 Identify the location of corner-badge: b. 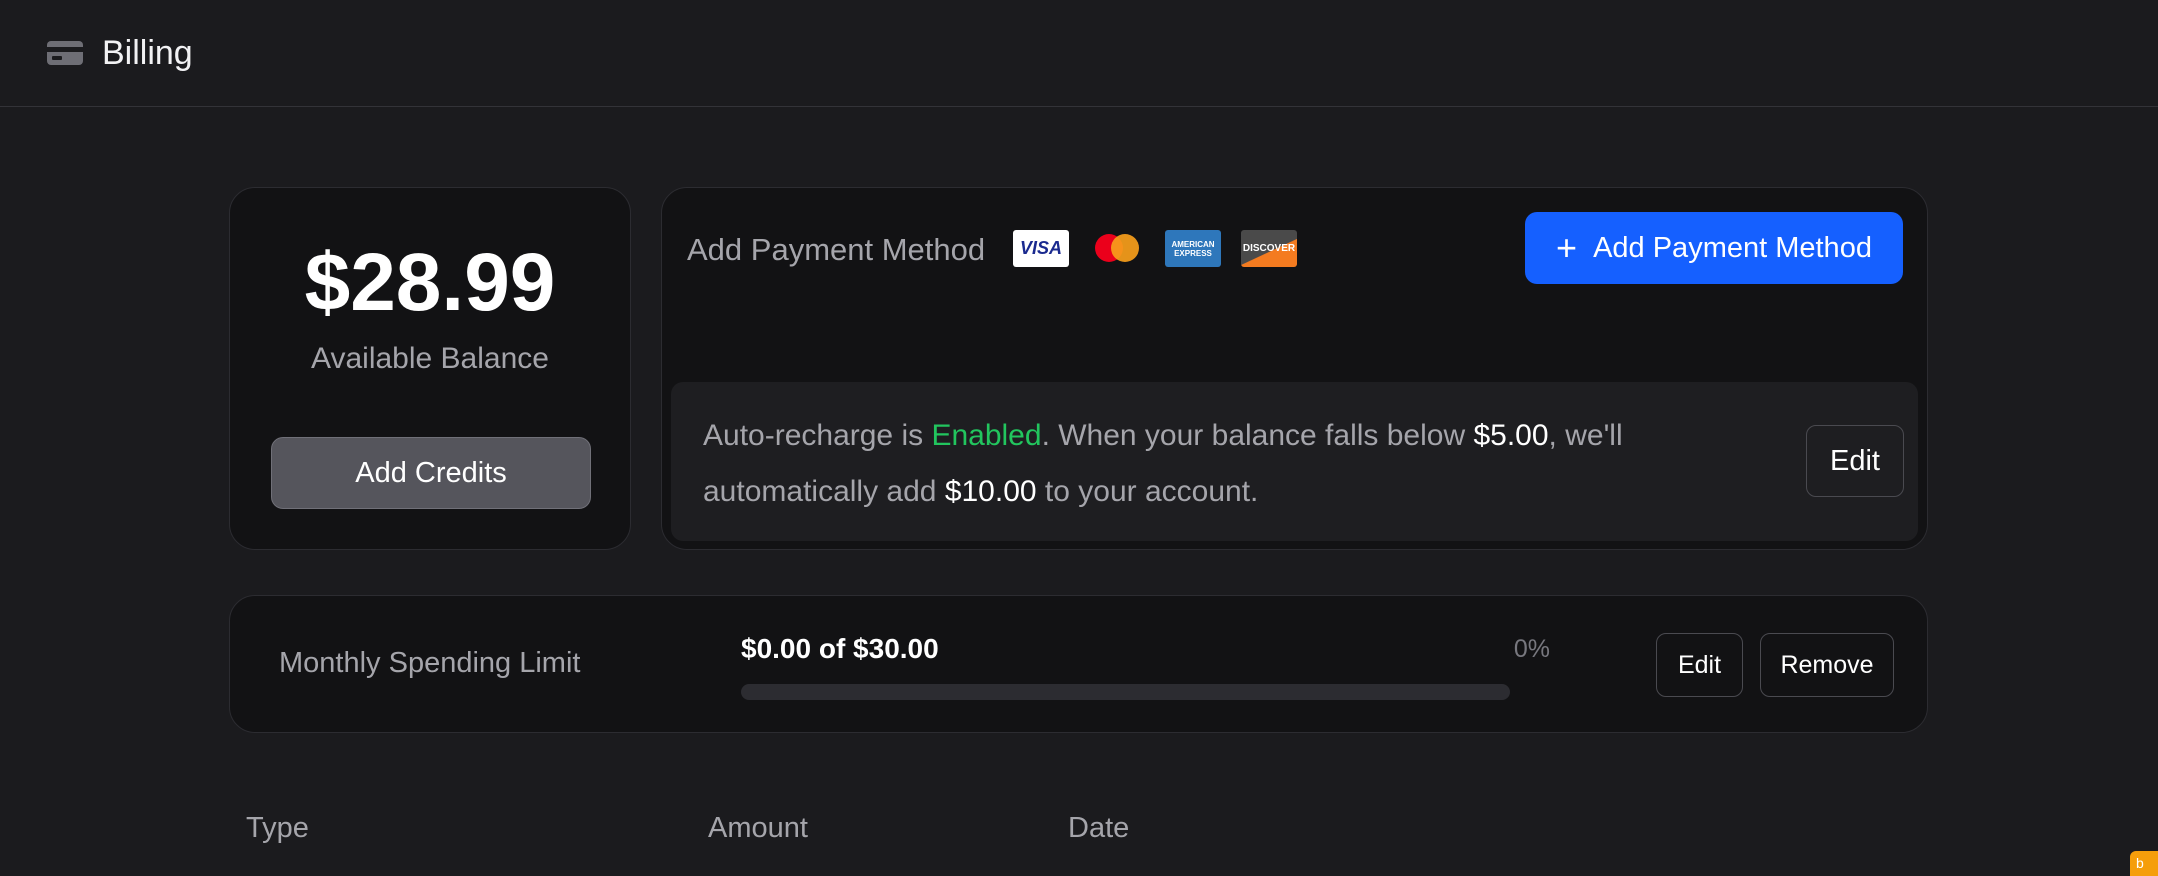
(2144, 863).